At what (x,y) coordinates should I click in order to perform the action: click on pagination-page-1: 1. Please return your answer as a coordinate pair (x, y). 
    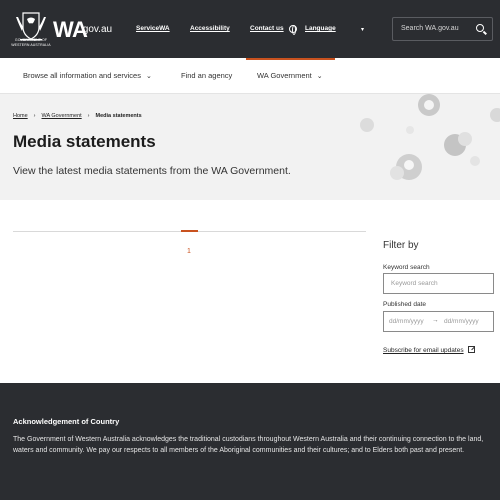
    Looking at the image, I should click on (189, 251).